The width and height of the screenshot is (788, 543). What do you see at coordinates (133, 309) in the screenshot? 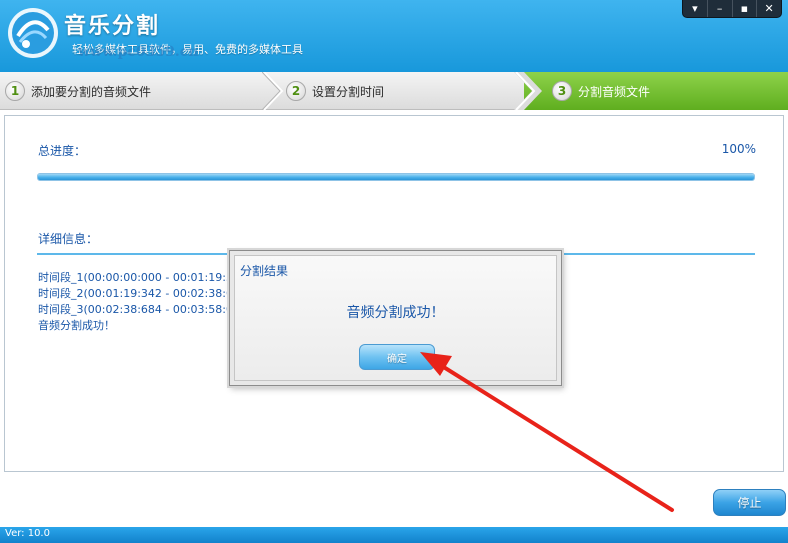
I see `log-line: 时间段_3(00:02:38:684 - 00:03:58:0` at bounding box center [133, 309].